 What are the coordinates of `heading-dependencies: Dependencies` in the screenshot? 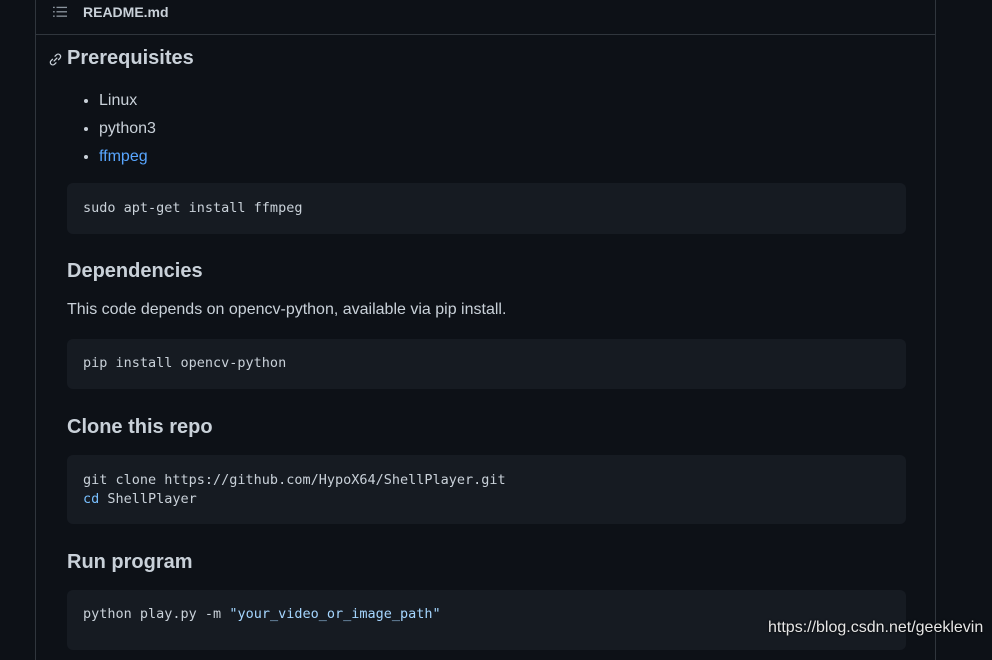 It's located at (135, 271).